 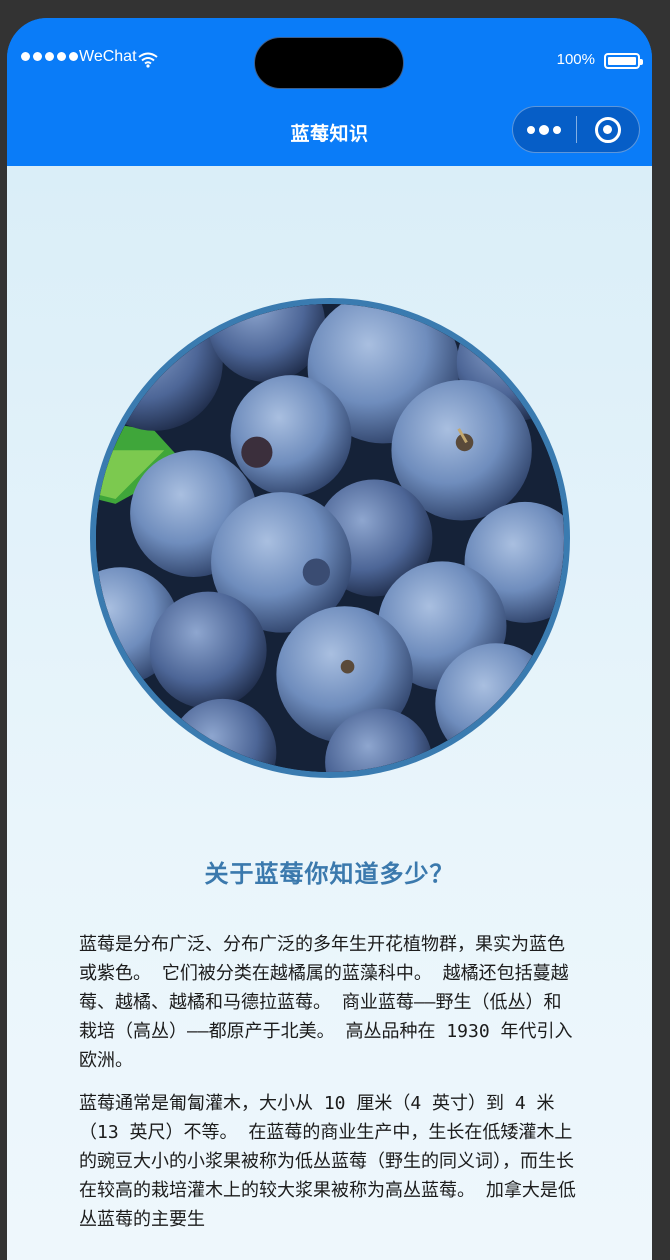 What do you see at coordinates (575, 59) in the screenshot?
I see `battery-percent: 100%` at bounding box center [575, 59].